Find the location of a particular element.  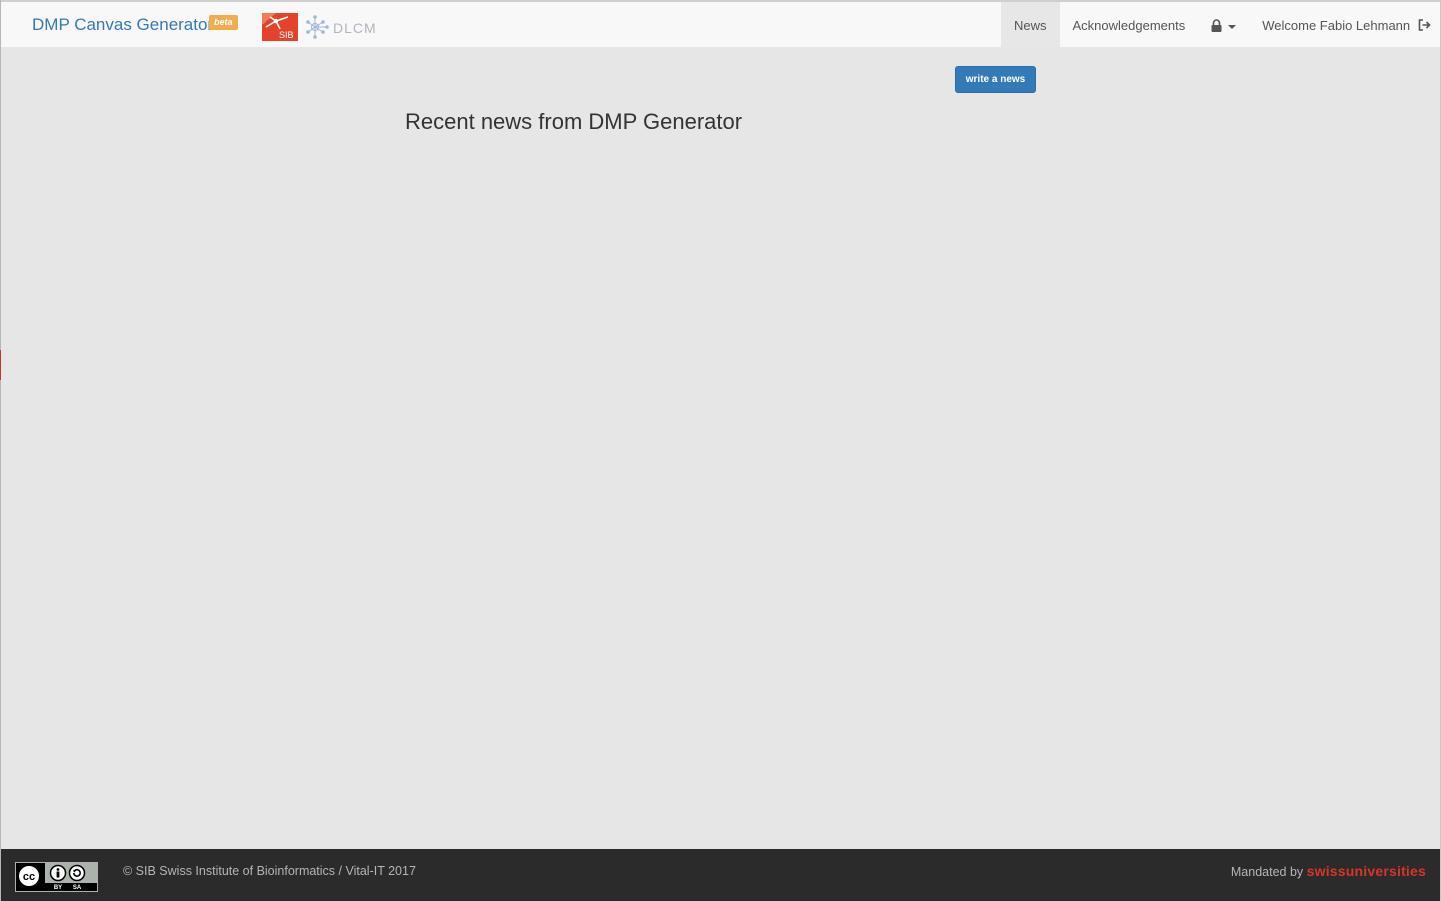

beta-badge: beta is located at coordinates (223, 22).